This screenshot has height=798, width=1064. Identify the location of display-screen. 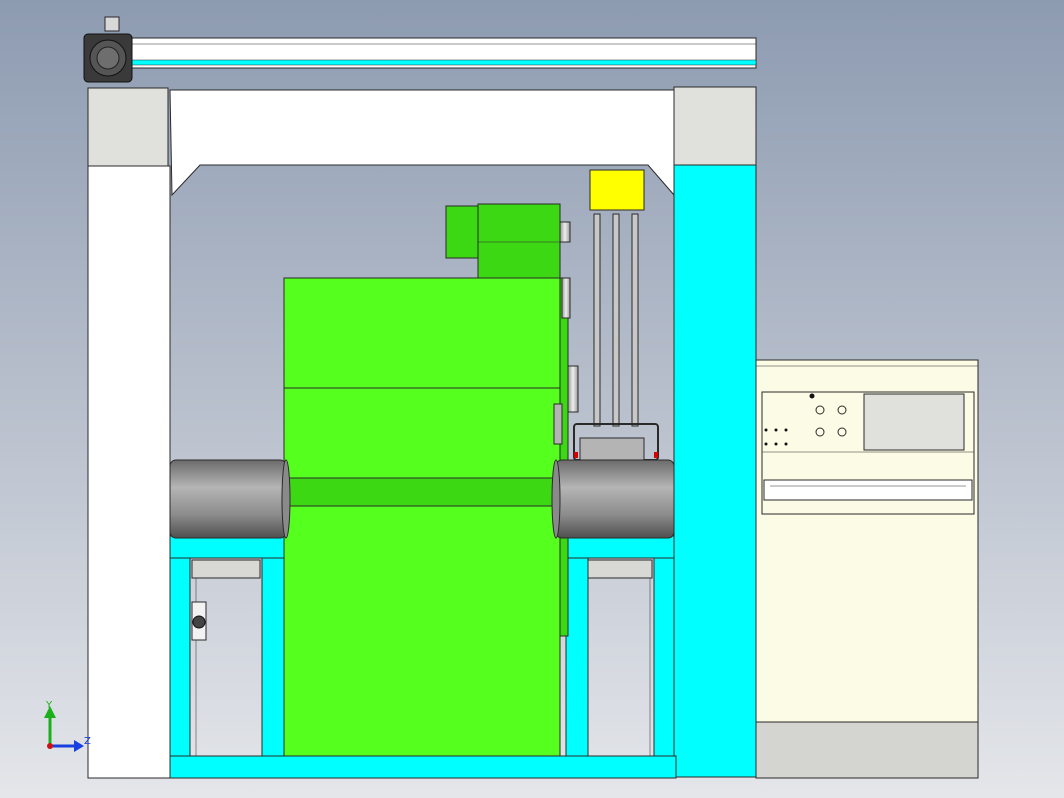
(914, 422).